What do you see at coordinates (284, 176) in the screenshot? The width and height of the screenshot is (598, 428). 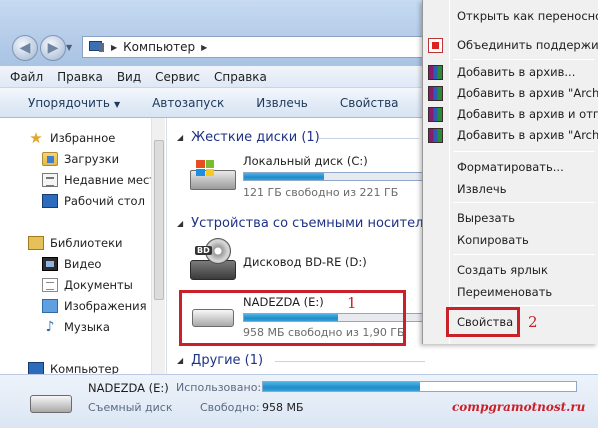 I see `drive-c-usage-fill` at bounding box center [284, 176].